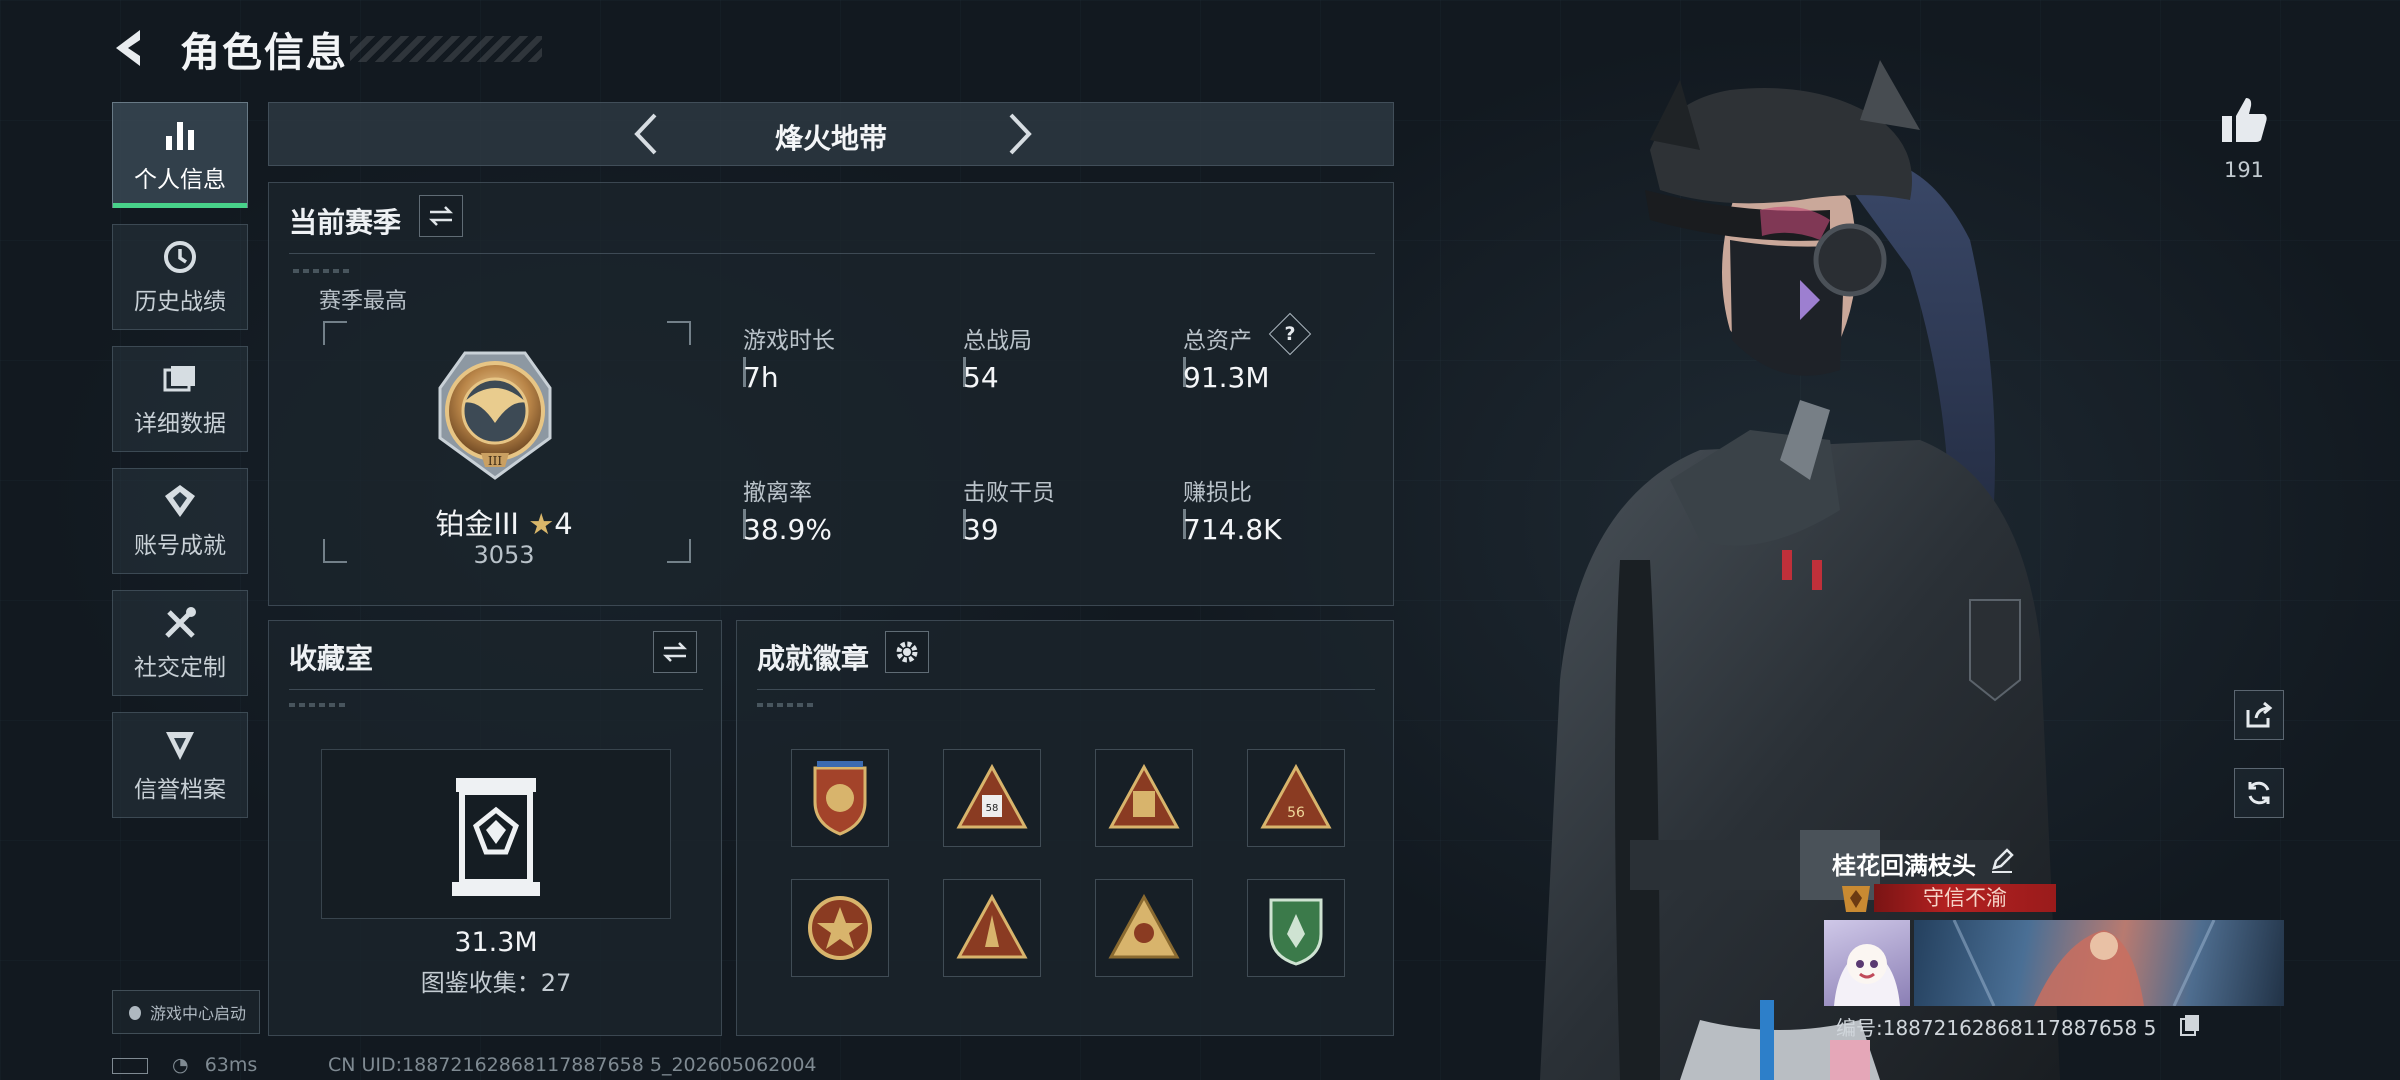 Image resolution: width=2400 pixels, height=1080 pixels. I want to click on gear-icon, so click(907, 652).